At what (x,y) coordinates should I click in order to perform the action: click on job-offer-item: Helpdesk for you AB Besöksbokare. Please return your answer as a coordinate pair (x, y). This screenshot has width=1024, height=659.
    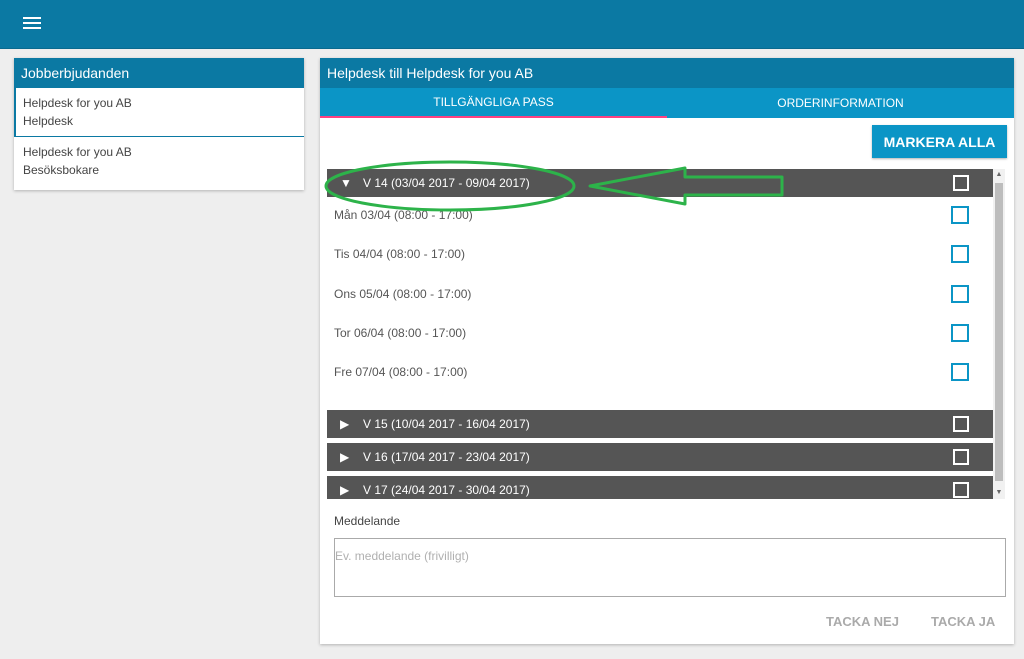
    Looking at the image, I should click on (159, 160).